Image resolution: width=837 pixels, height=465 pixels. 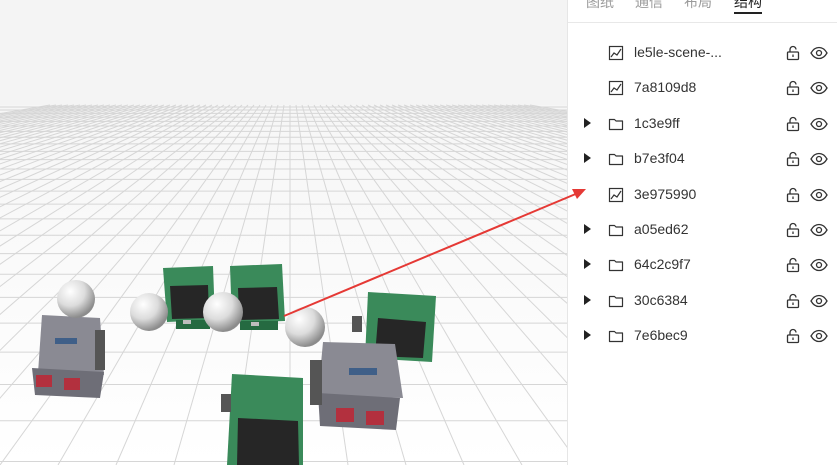 I want to click on tab-structure: 结构, so click(x=748, y=7).